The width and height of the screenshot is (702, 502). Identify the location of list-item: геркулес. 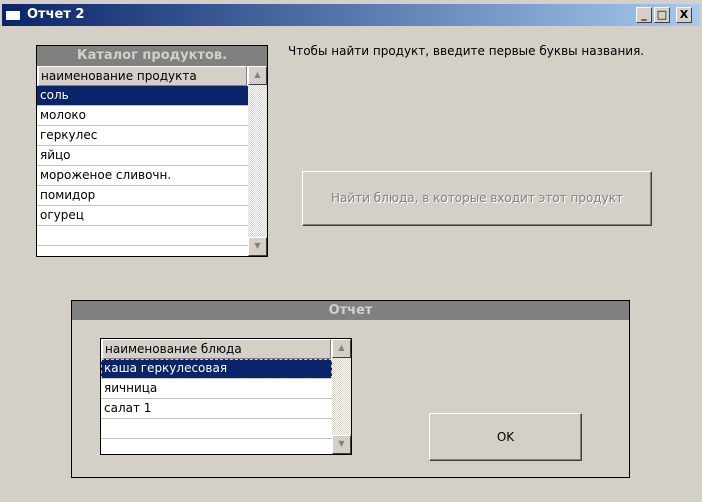
(142, 136).